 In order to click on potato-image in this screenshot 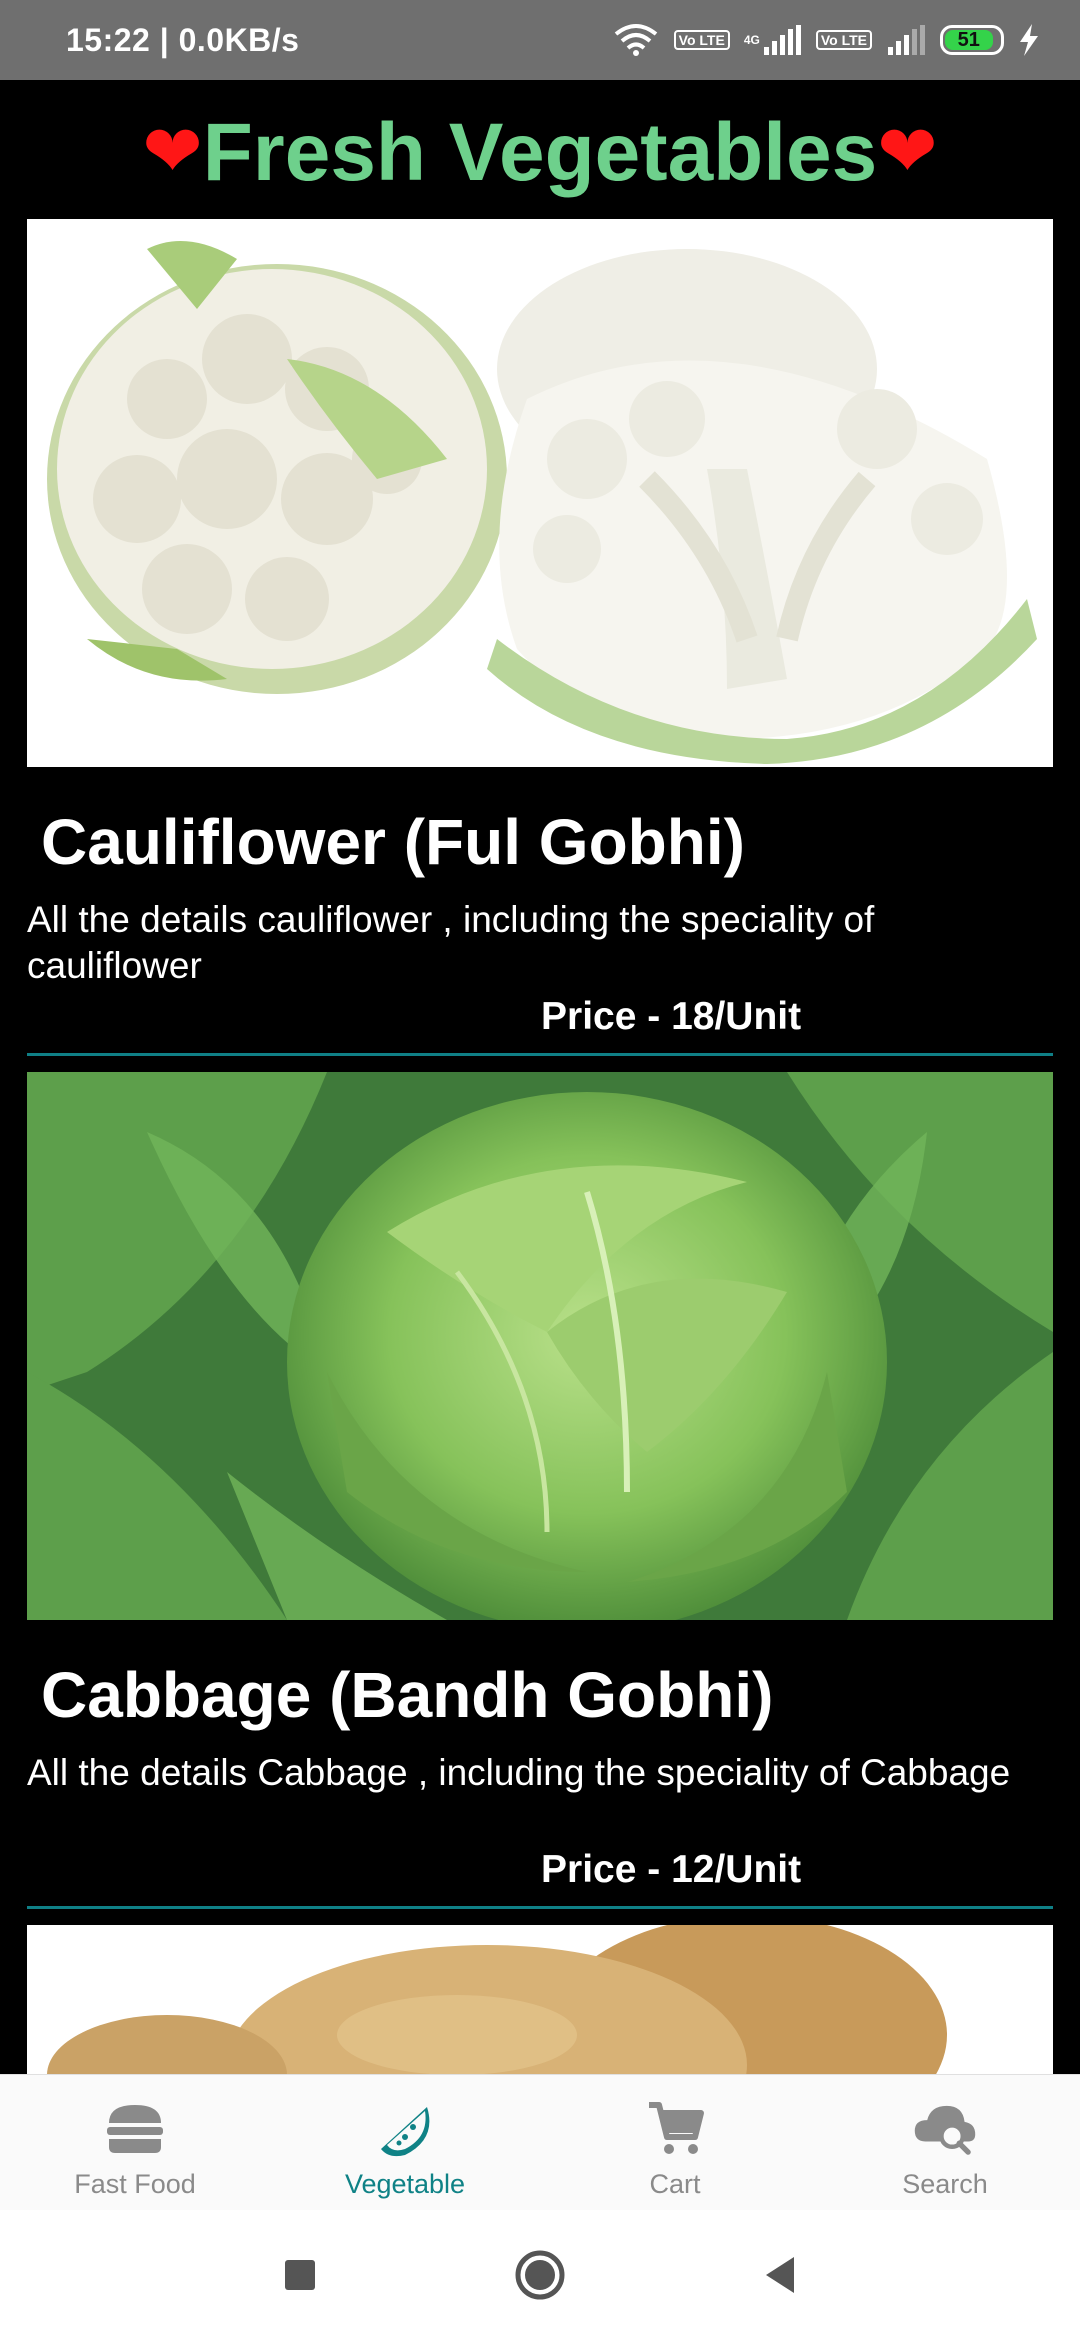, I will do `click(540, 1999)`.